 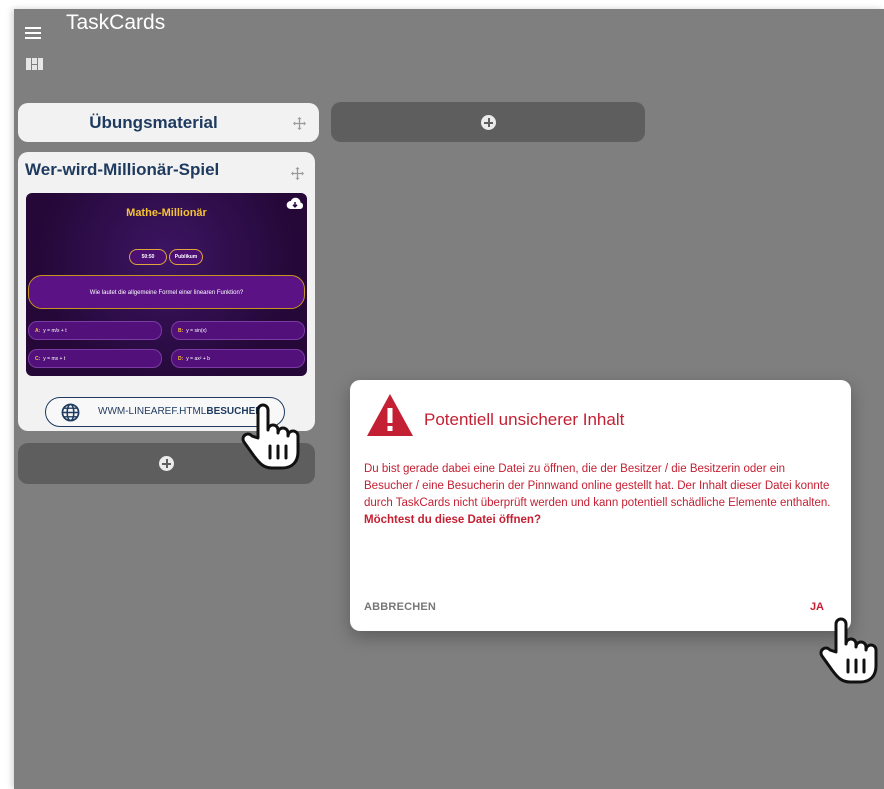 I want to click on dialog-question: Möchtest du diese Datei öffnen?, so click(x=452, y=520).